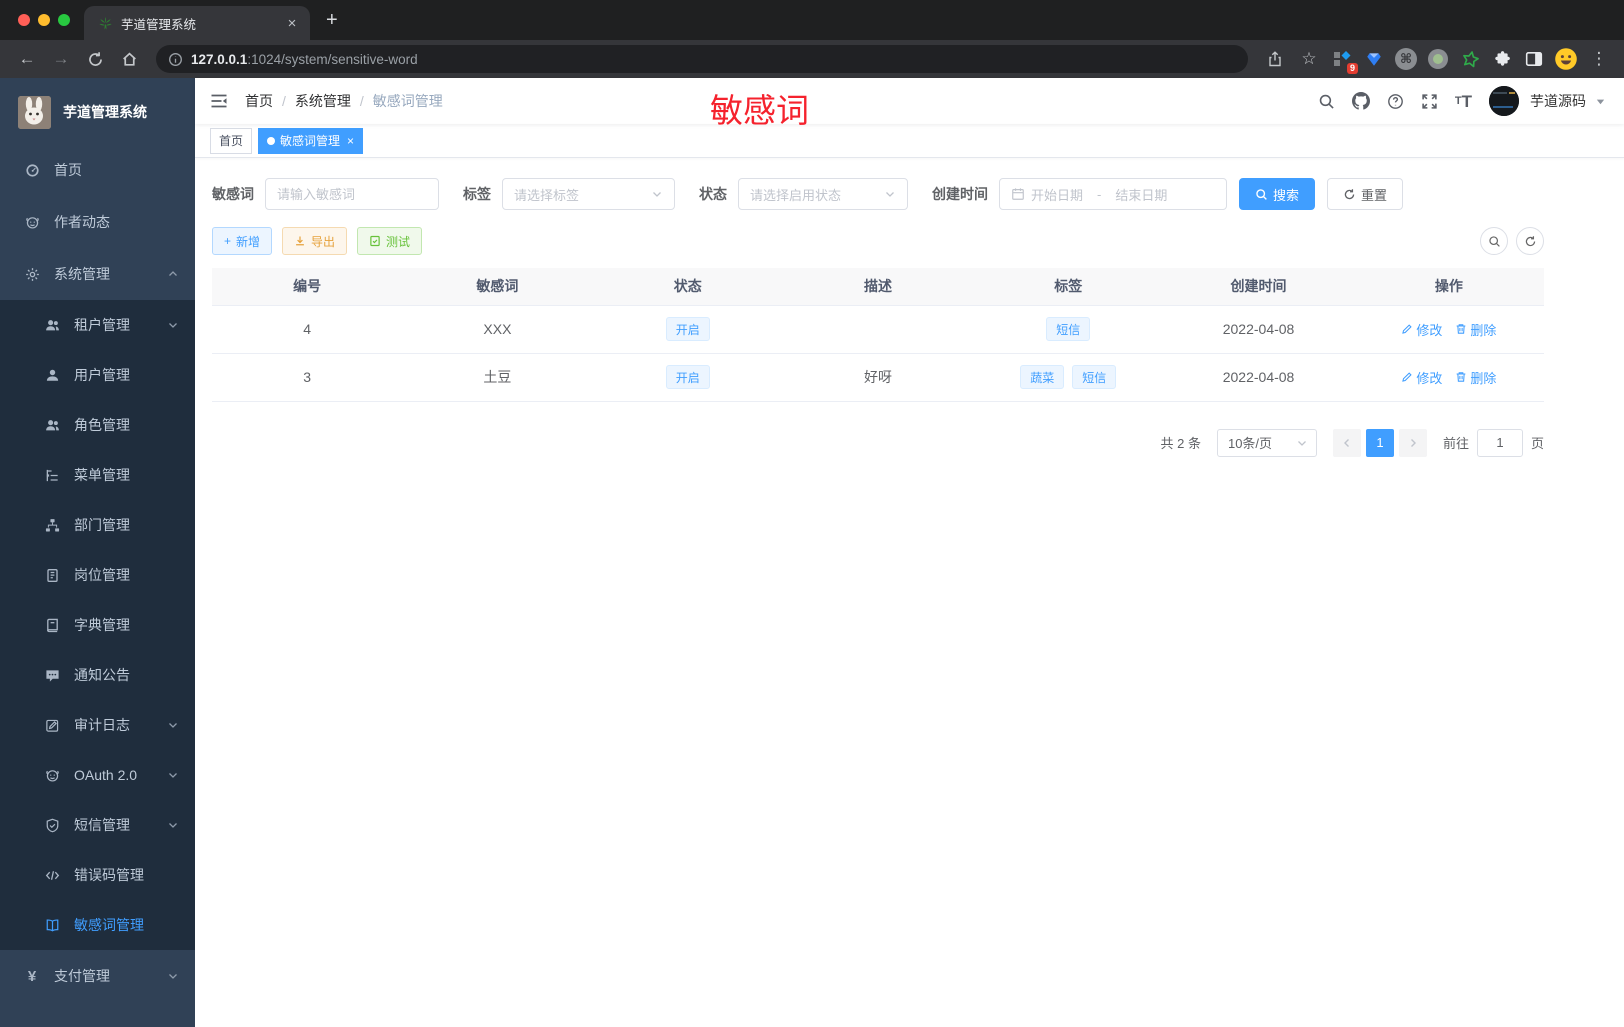  Describe the element at coordinates (323, 101) in the screenshot. I see `breadcrumb-system: 系统管理` at that location.